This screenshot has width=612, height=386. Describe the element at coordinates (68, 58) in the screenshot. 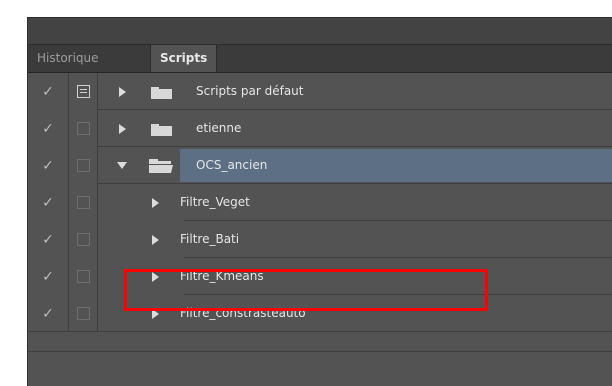

I see `tab-historique: Historique` at that location.